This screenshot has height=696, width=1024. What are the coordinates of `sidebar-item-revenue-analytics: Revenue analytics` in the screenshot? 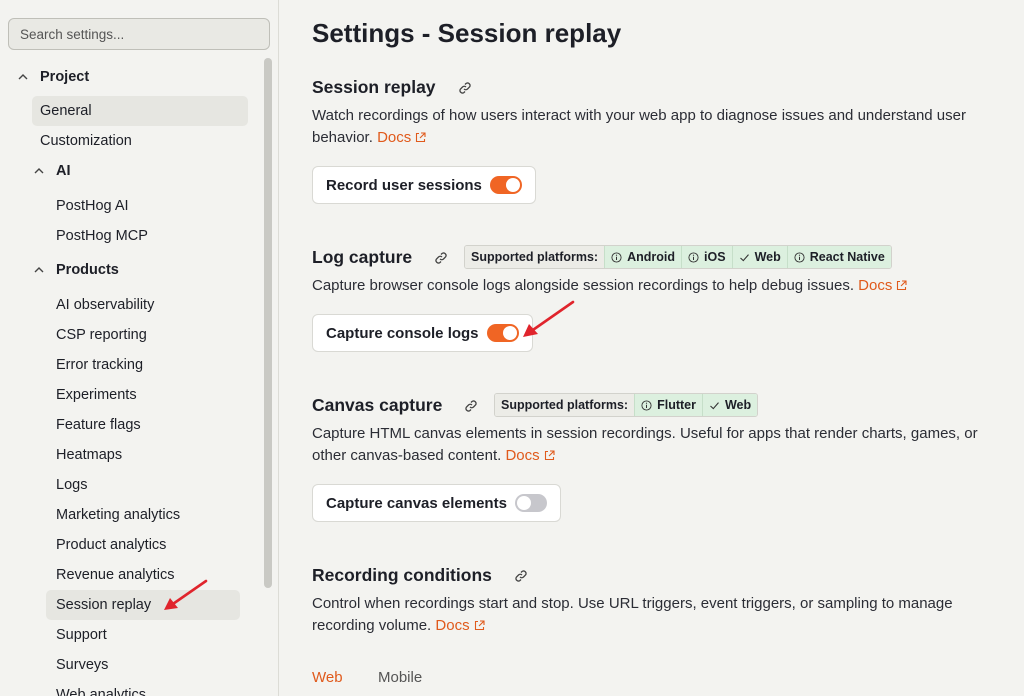 It's located at (115, 575).